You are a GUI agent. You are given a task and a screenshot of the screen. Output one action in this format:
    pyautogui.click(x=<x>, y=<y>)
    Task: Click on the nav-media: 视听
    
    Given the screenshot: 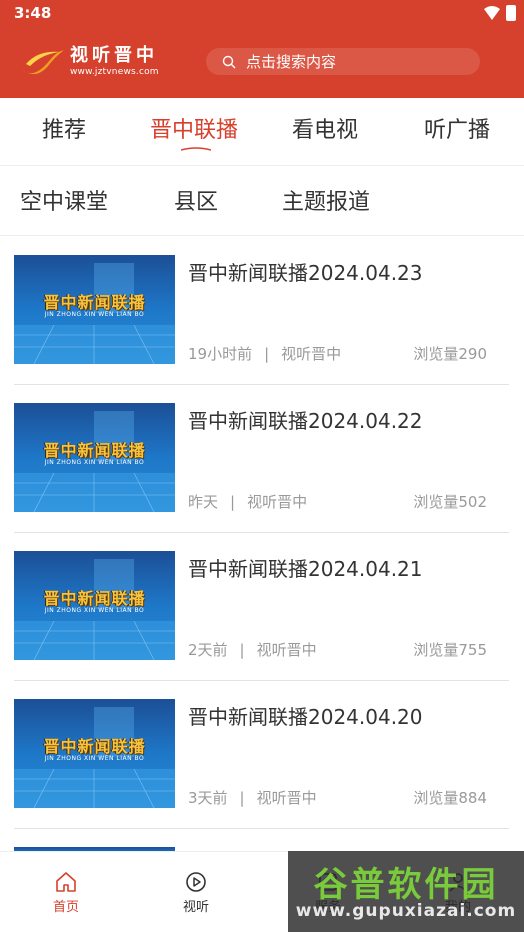 What is the action you would take?
    pyautogui.click(x=196, y=892)
    